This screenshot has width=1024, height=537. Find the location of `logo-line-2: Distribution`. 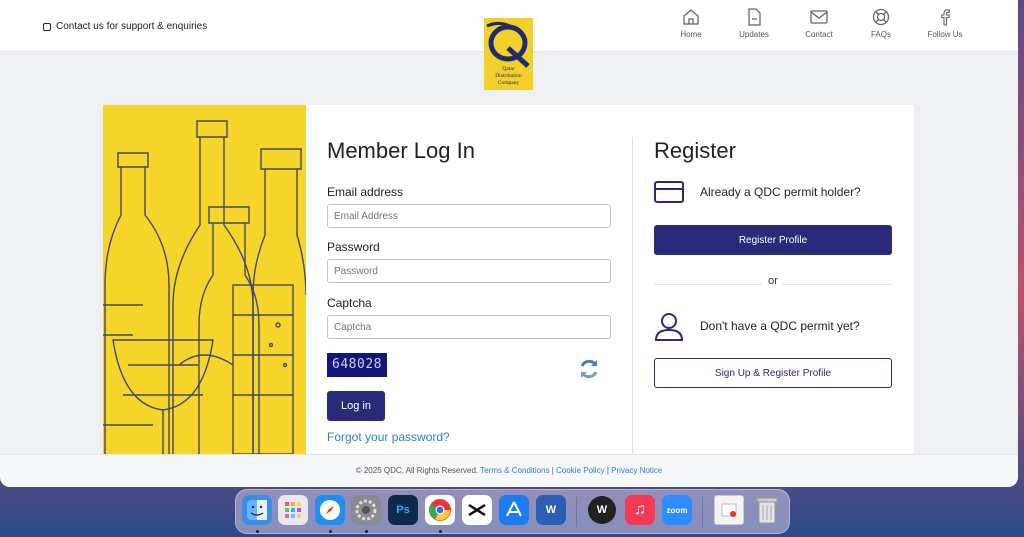

logo-line-2: Distribution is located at coordinates (508, 76).